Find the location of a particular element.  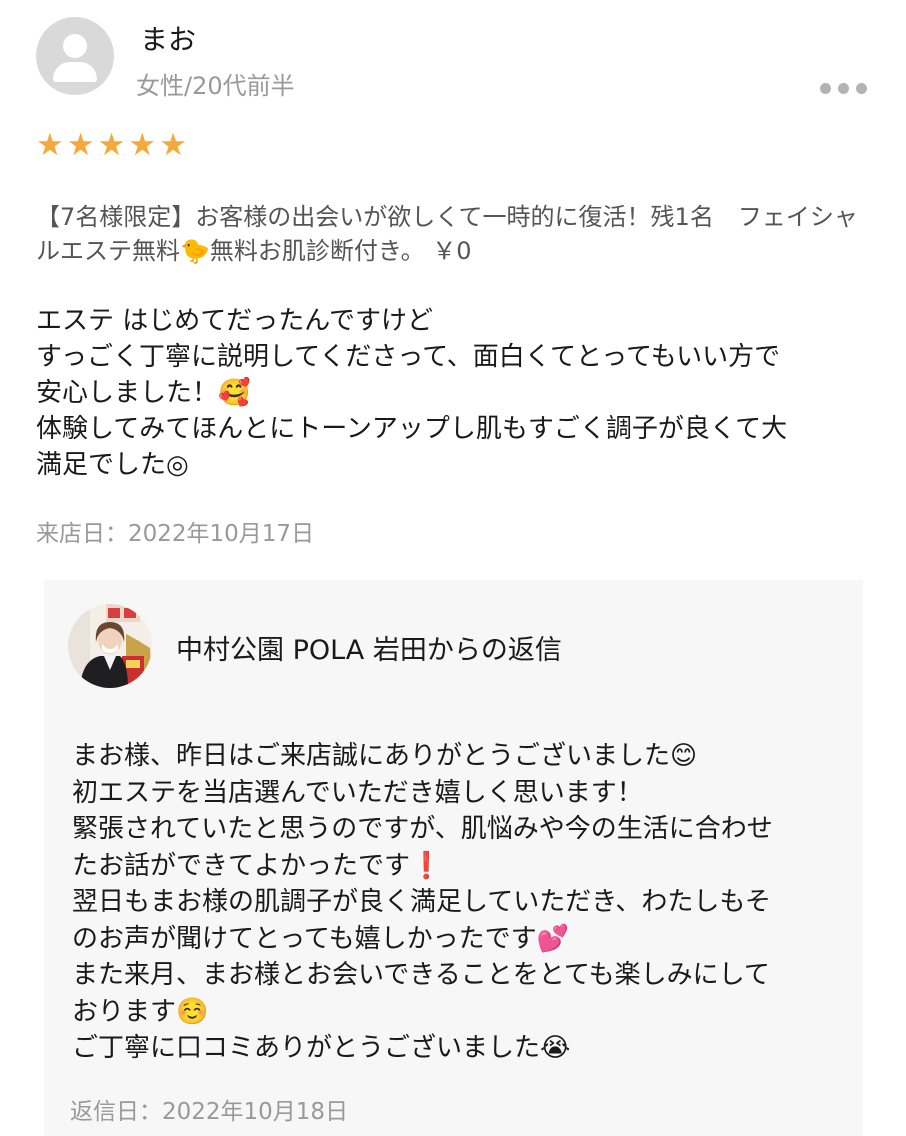

user-meta: 女性/20代前半 is located at coordinates (215, 86).